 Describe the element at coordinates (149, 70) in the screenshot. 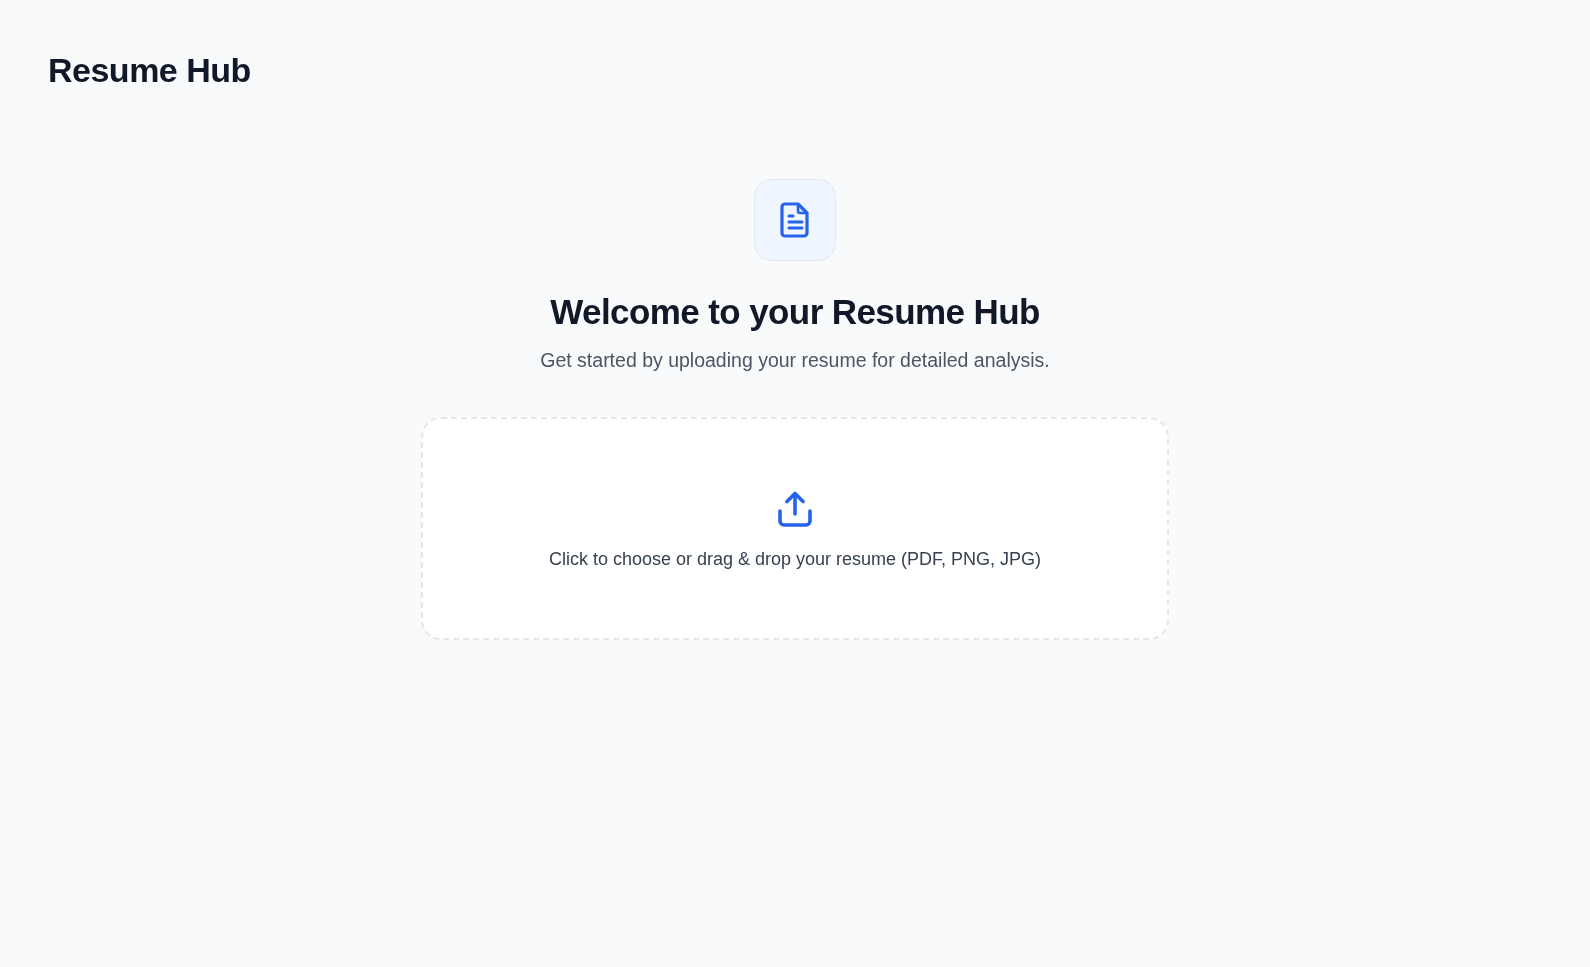

I see `app-title: Resume Hub` at that location.